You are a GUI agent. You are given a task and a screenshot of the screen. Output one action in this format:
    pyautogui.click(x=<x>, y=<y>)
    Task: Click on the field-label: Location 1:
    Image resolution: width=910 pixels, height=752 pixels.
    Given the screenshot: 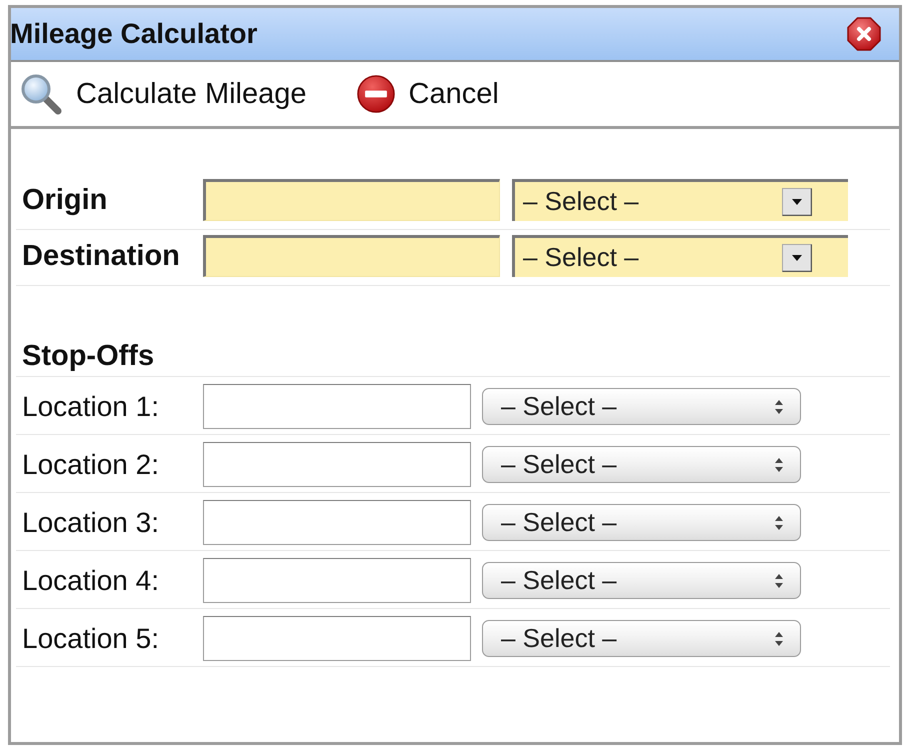 What is the action you would take?
    pyautogui.click(x=91, y=406)
    